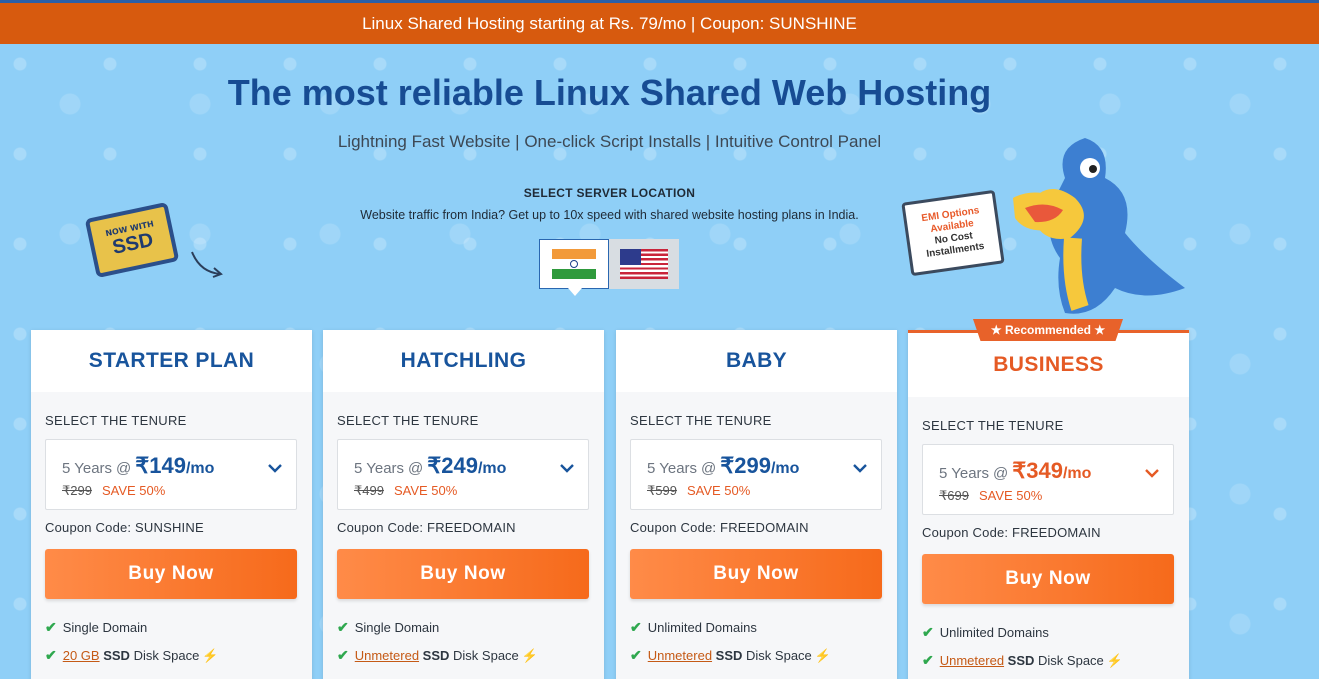 The width and height of the screenshot is (1319, 679). I want to click on tenure-select: 5 Years @ ₹299 /mo ₹599 SAVE 50%, so click(756, 474).